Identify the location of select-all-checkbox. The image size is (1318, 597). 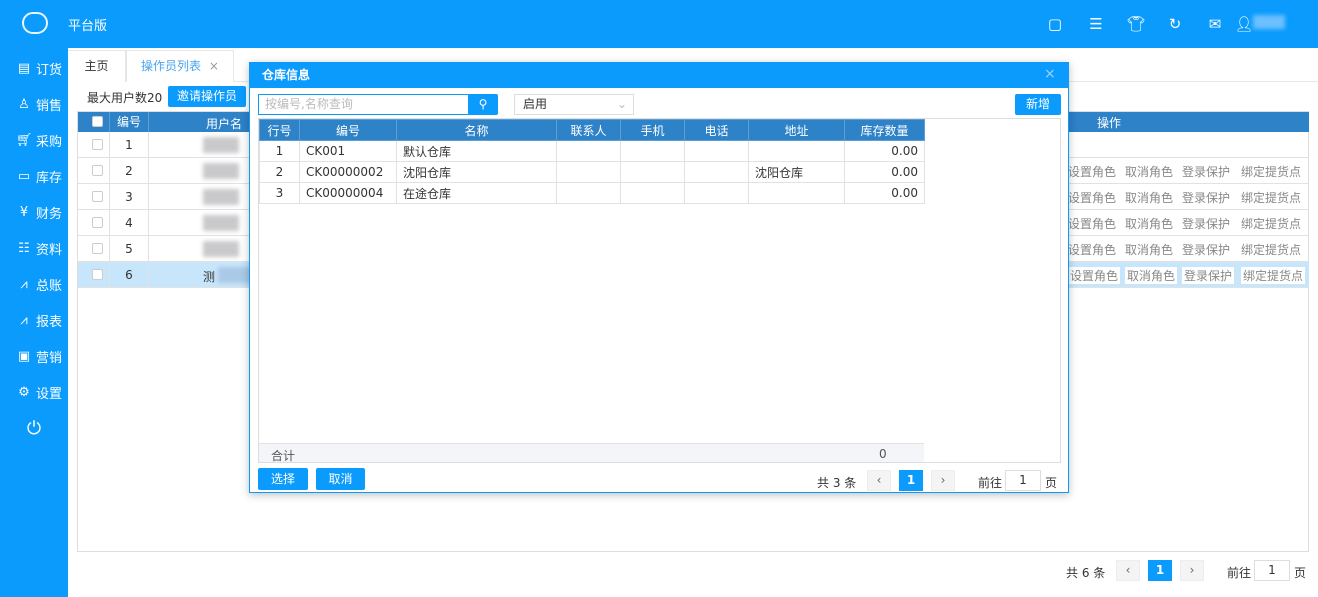
(97, 121).